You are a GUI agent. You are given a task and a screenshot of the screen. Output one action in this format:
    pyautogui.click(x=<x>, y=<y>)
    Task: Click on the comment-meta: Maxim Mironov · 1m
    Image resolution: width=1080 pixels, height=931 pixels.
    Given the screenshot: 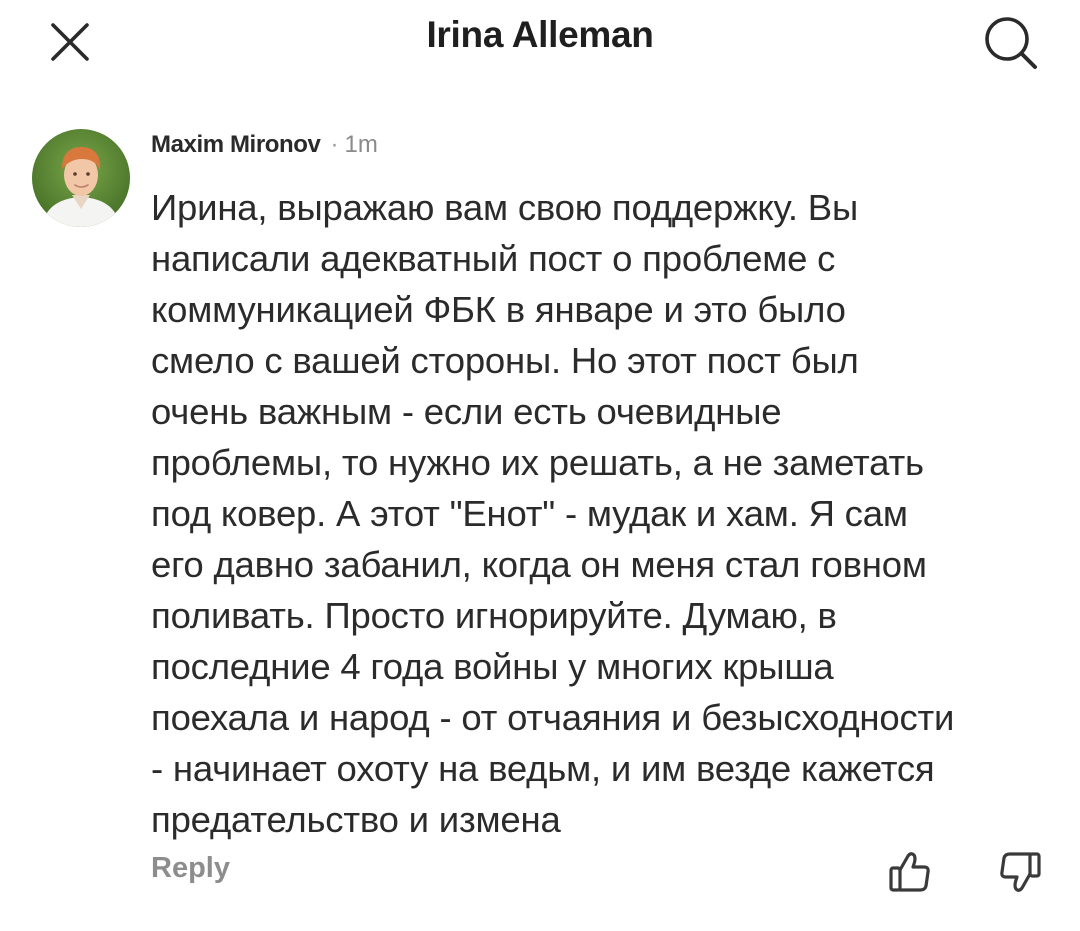 What is the action you would take?
    pyautogui.click(x=264, y=145)
    